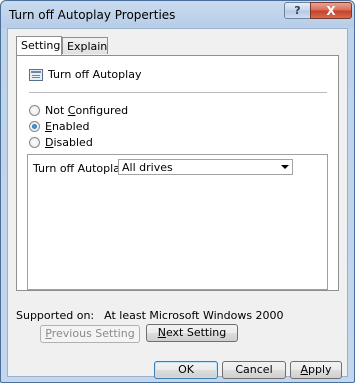  Describe the element at coordinates (67, 126) in the screenshot. I see `radio-label: Enabled` at that location.